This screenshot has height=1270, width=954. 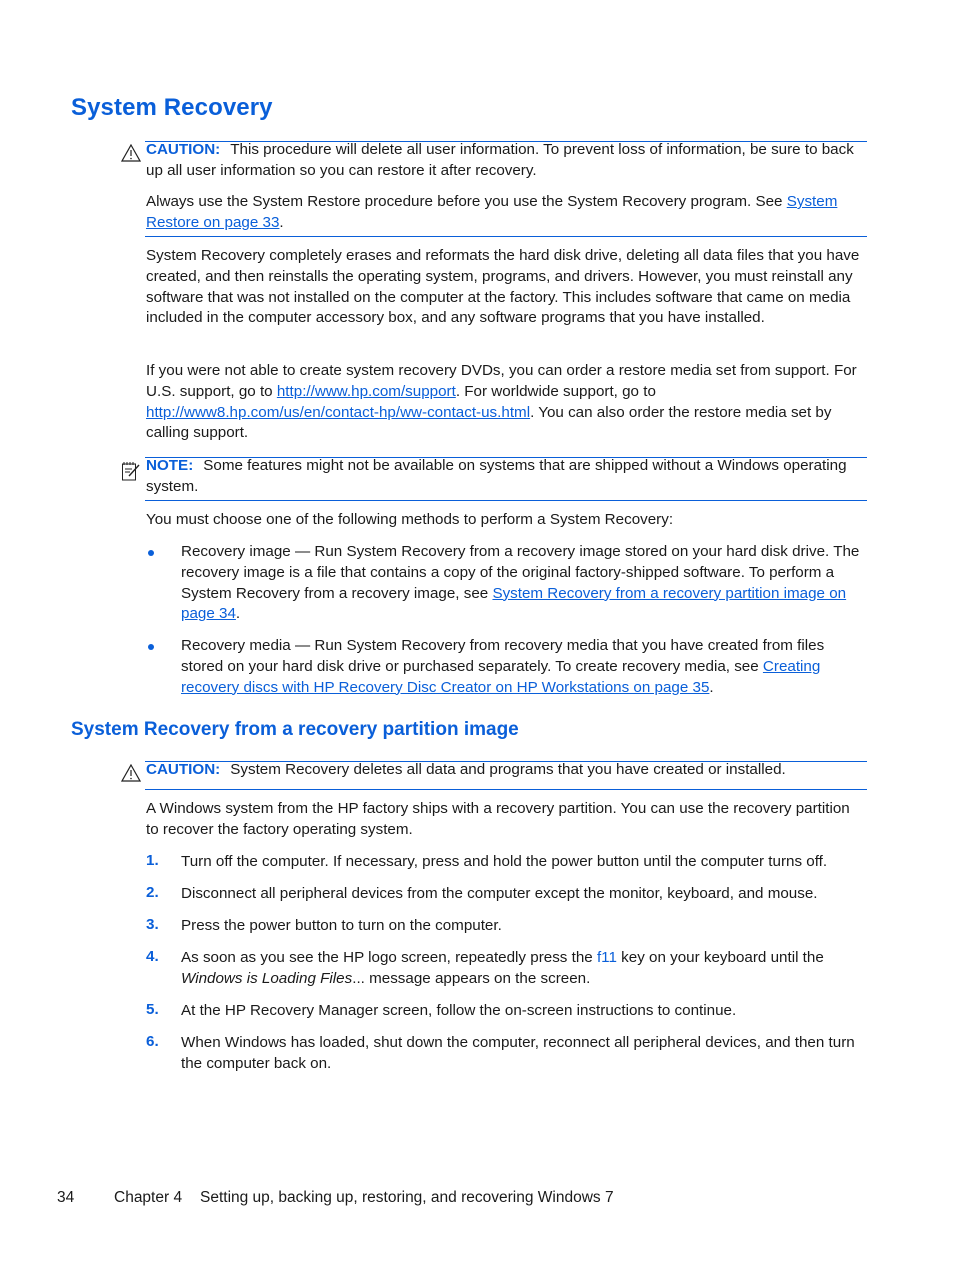 What do you see at coordinates (471, 978) in the screenshot?
I see `step-text-part: ... message appears on the screen.` at bounding box center [471, 978].